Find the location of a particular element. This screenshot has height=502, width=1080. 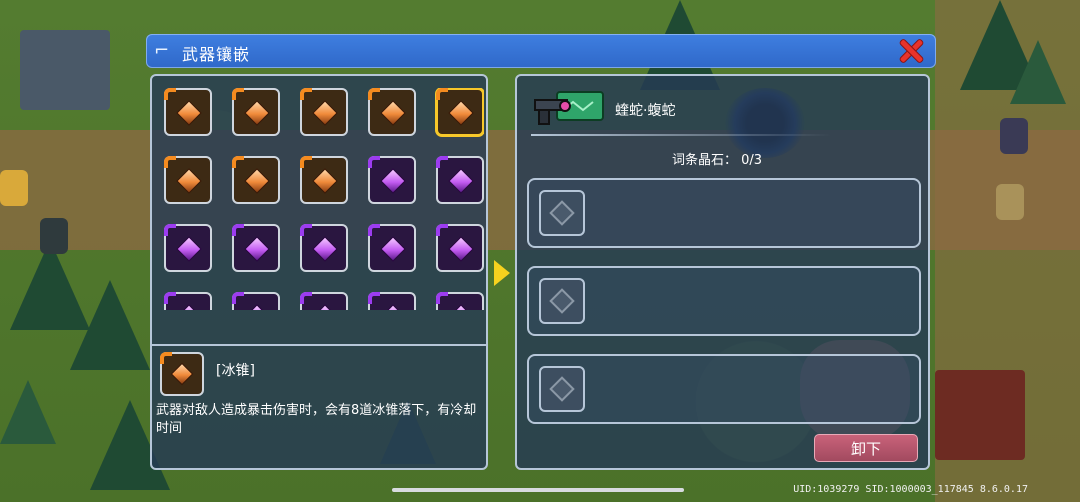

selected-gem-icon is located at coordinates (182, 374).